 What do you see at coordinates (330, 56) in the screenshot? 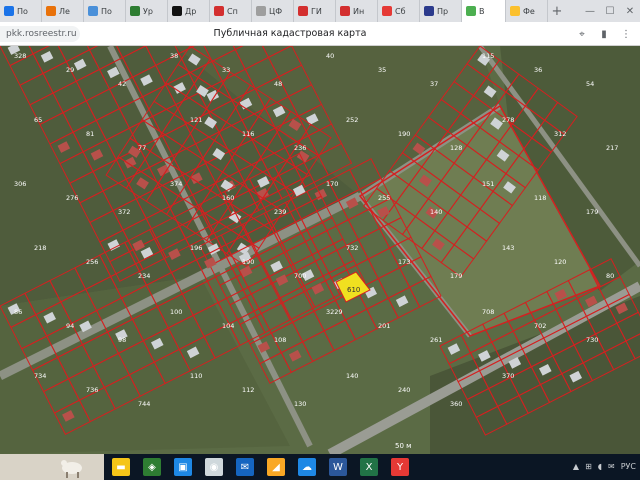
I see `parcel-number-label: 40` at bounding box center [330, 56].